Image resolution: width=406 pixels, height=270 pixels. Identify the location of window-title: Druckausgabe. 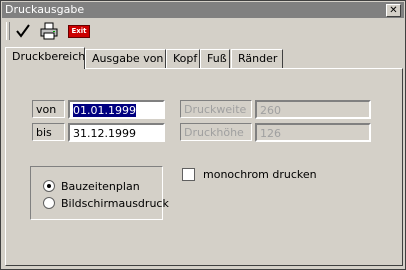
(45, 9).